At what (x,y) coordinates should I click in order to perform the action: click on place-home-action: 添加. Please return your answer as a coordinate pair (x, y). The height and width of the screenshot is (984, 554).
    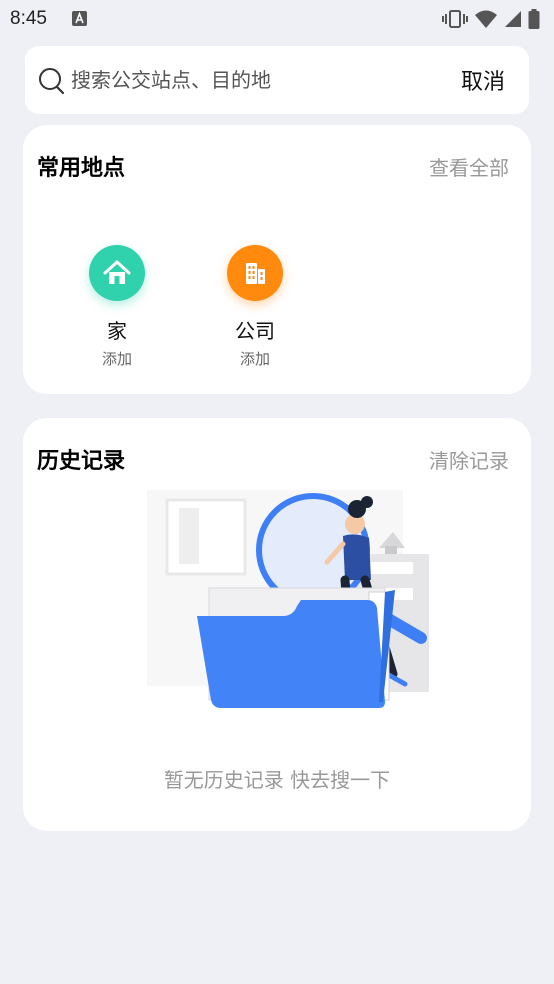
    Looking at the image, I should click on (116, 359).